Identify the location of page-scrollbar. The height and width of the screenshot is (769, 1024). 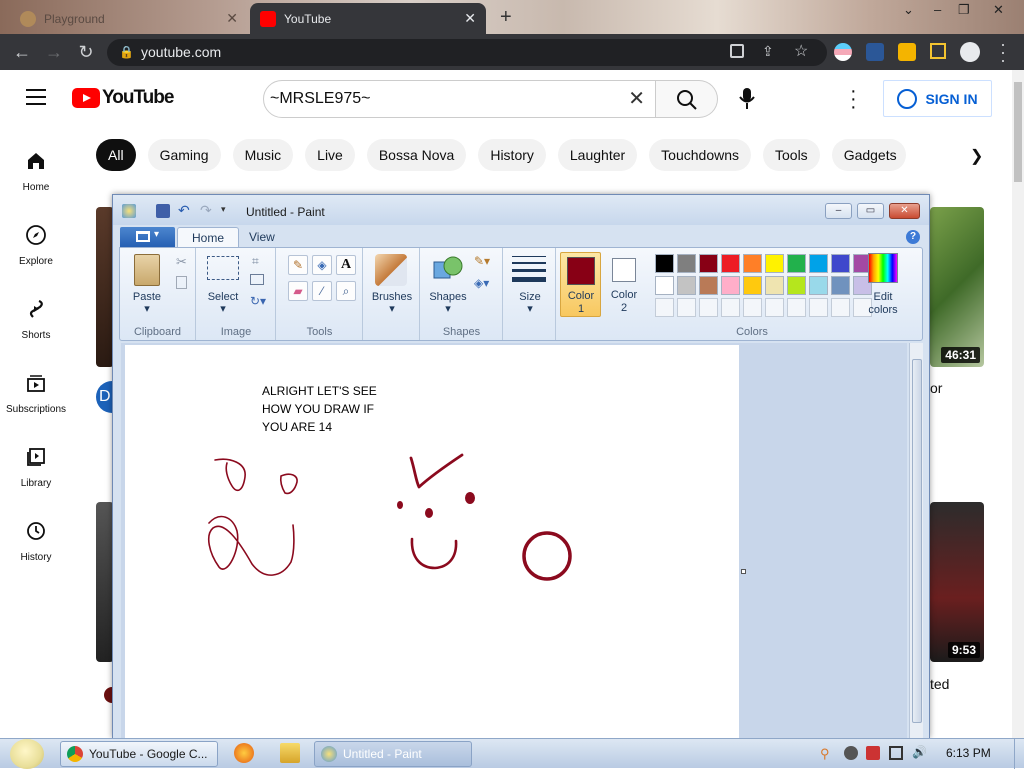
(1018, 404).